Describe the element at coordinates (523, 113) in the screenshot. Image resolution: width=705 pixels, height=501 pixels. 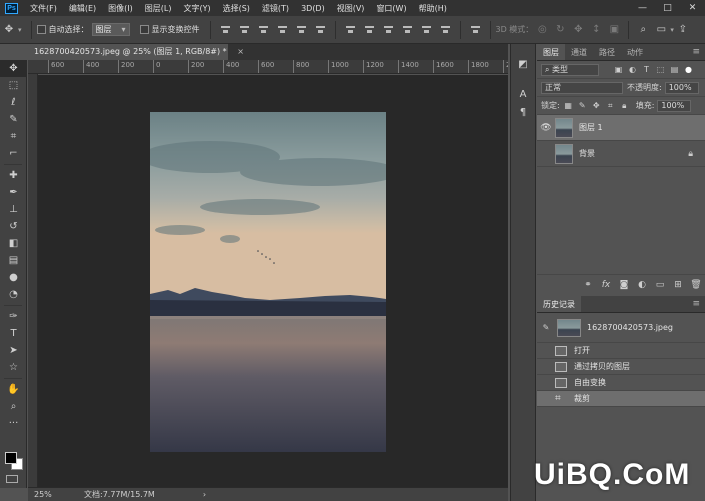
I see `paragraph-panel-icon: ¶` at that location.